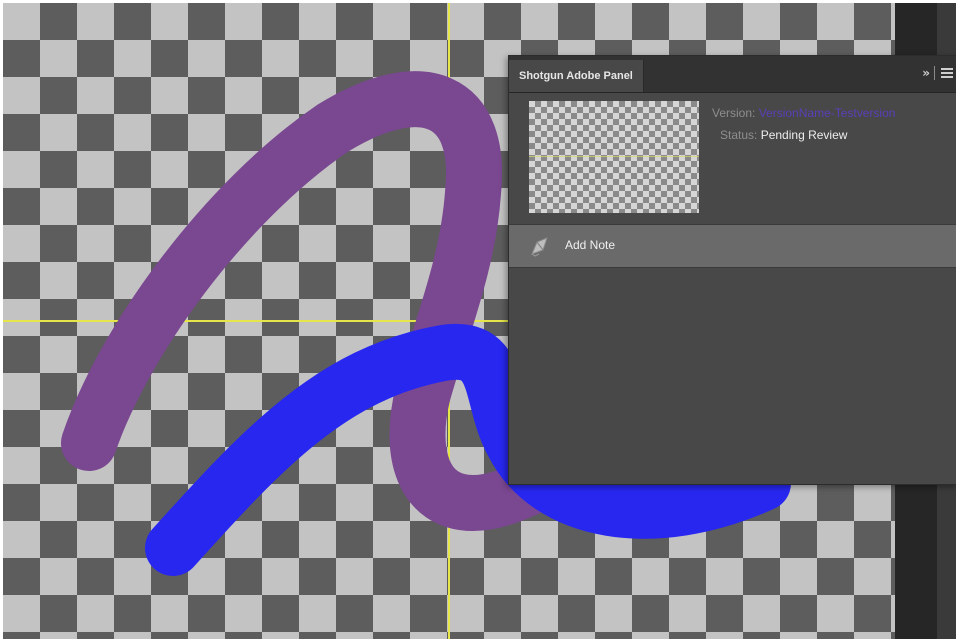 The width and height of the screenshot is (960, 643). I want to click on version-thumbnail, so click(614, 157).